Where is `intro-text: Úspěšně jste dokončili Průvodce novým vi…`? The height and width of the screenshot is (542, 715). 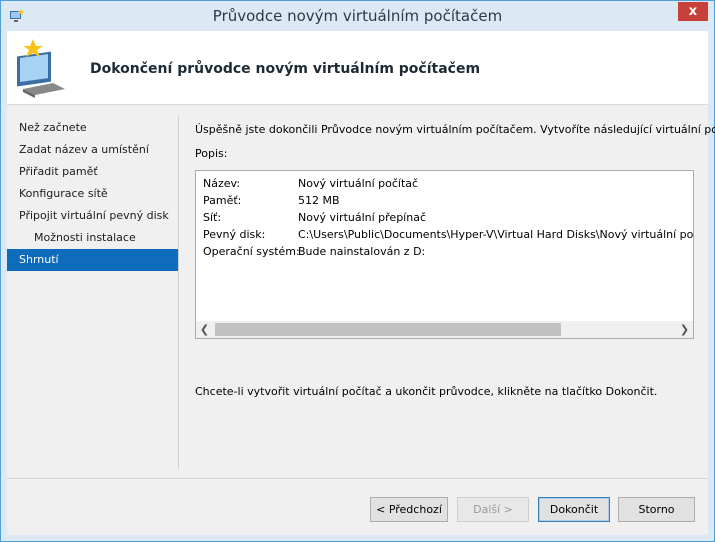
intro-text: Úspěšně jste dokončili Průvodce novým vi… is located at coordinates (455, 129).